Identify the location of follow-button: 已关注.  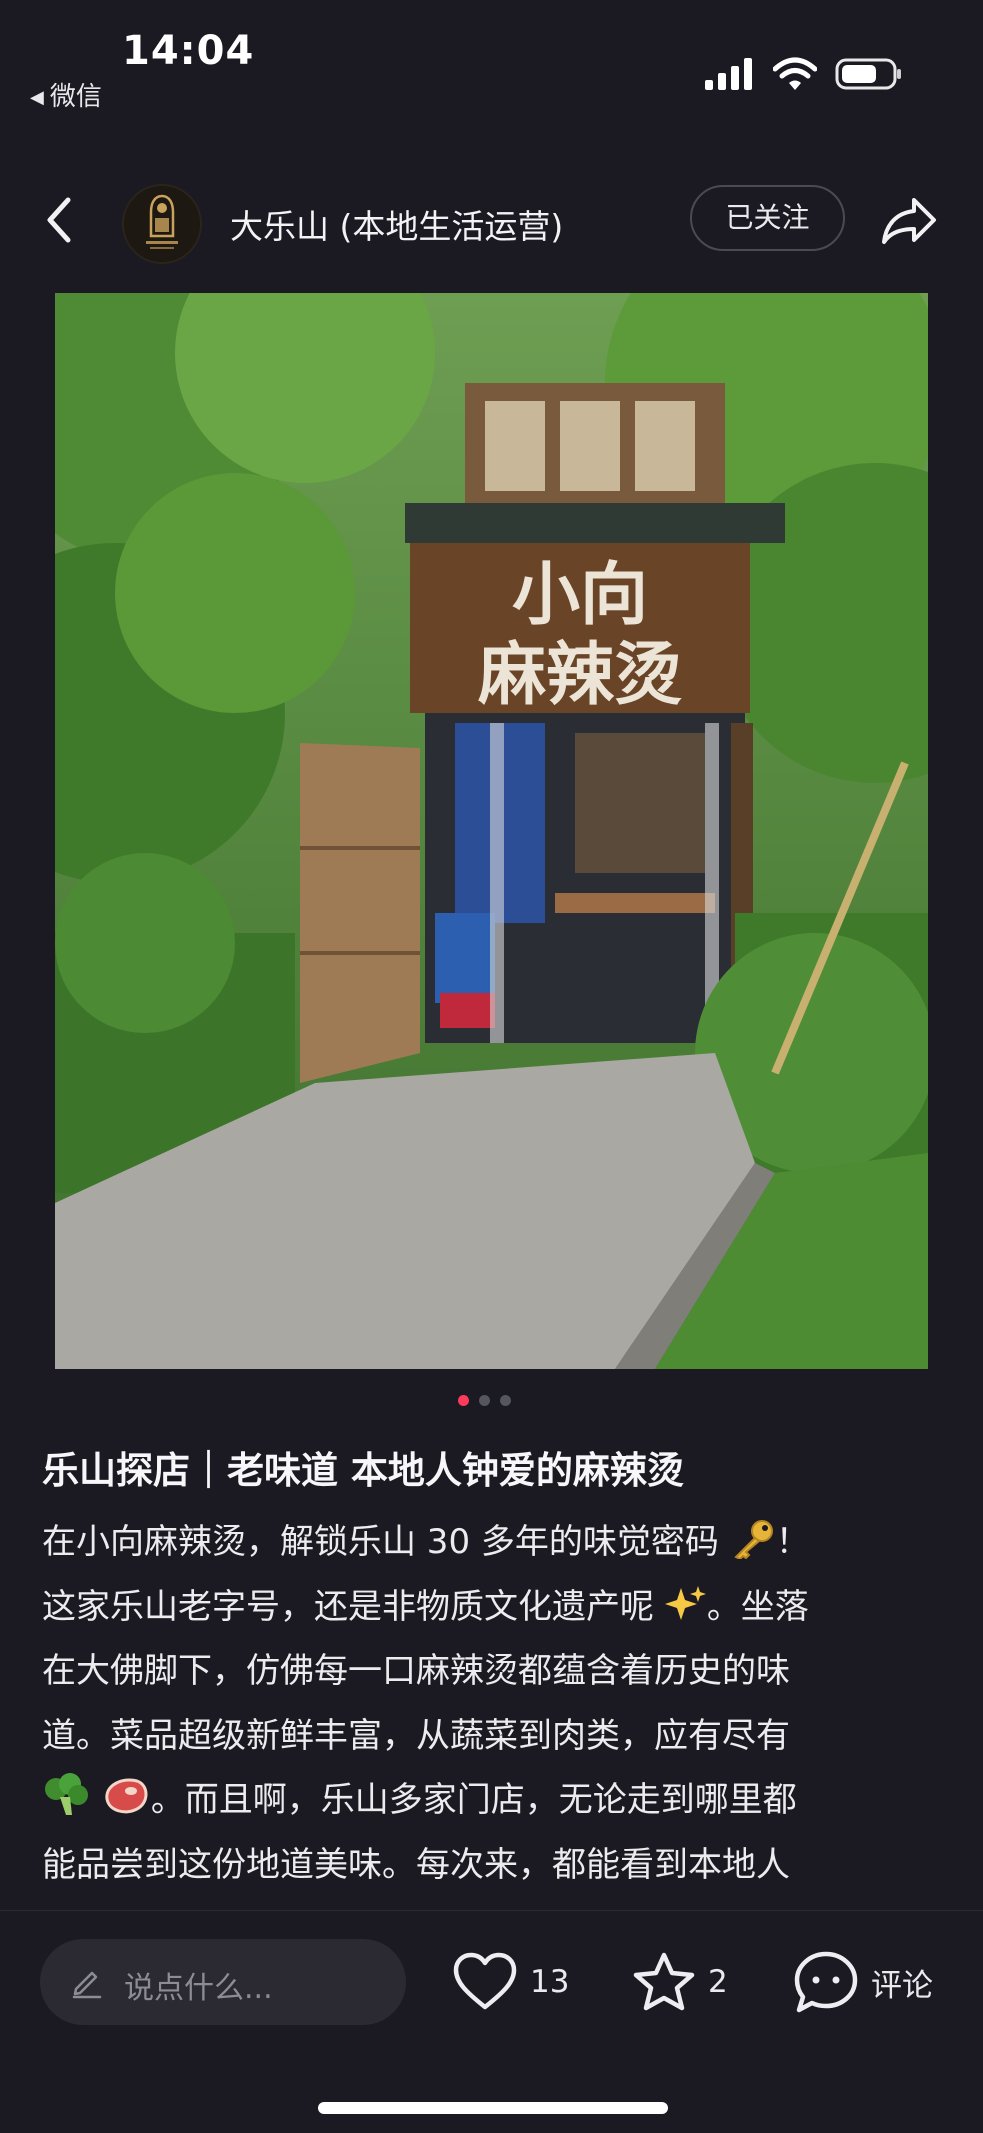
(767, 218).